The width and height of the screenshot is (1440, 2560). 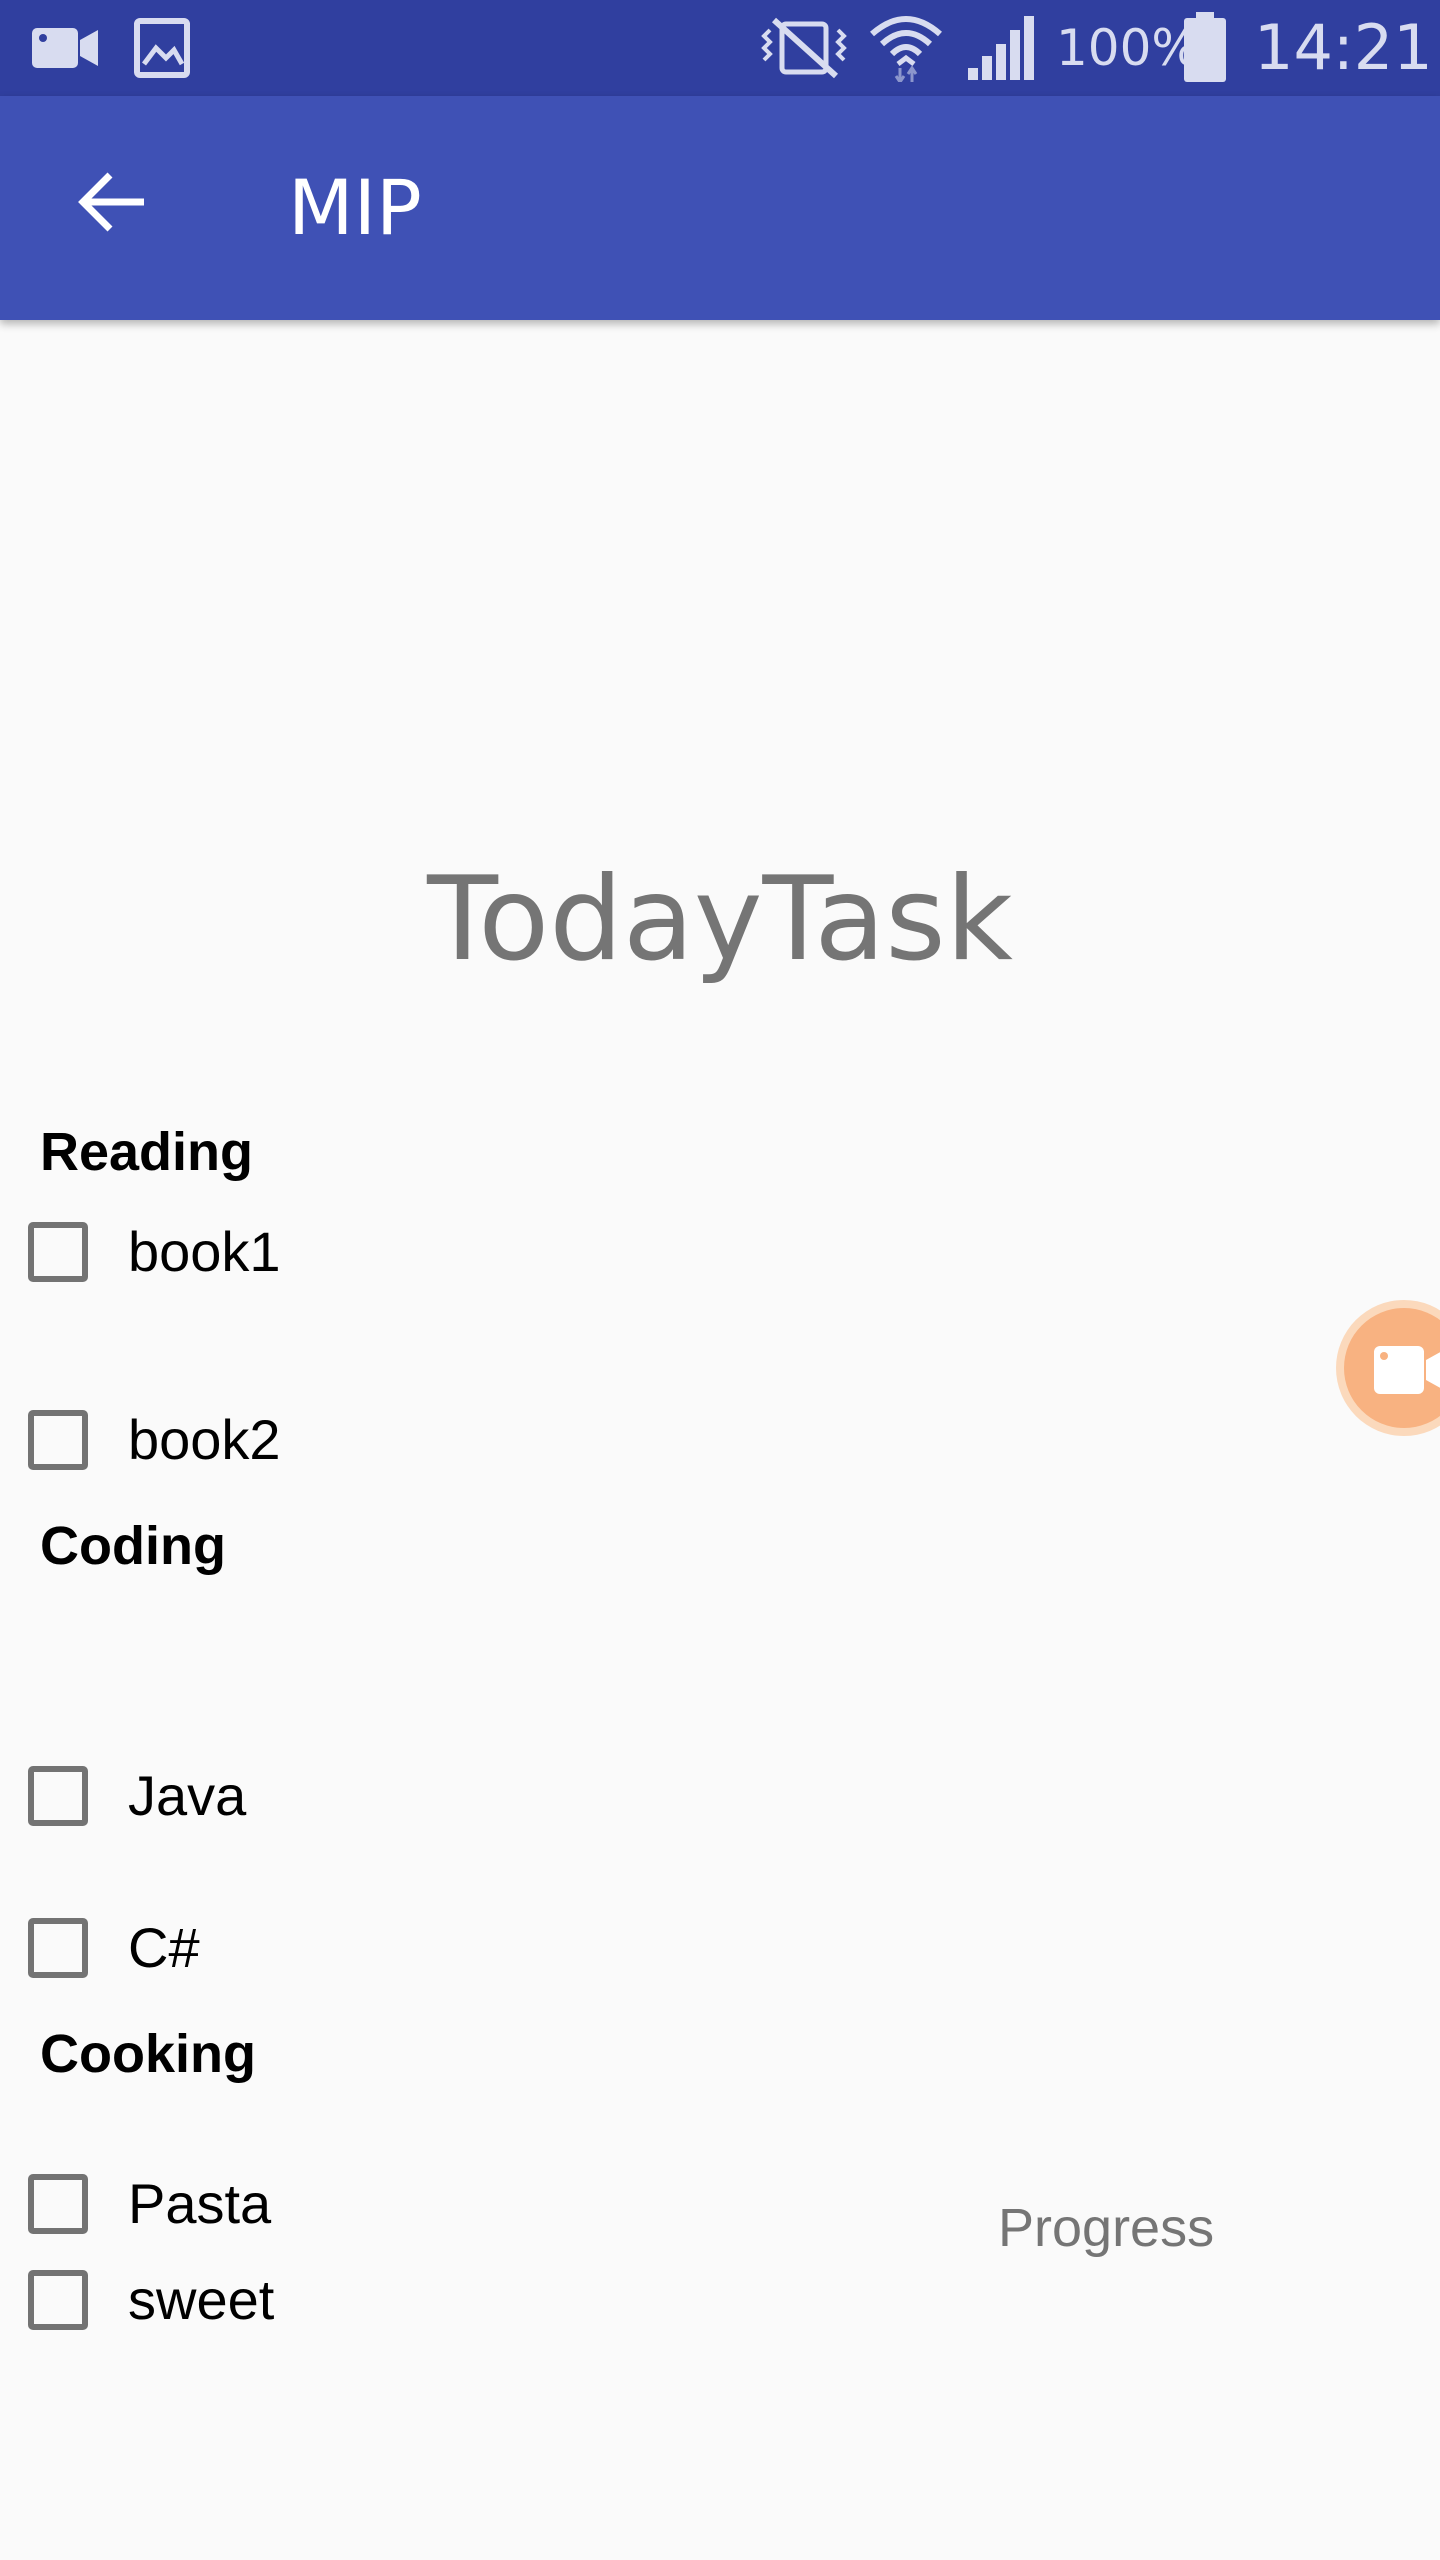 I want to click on status-bar: 100% 14:21, so click(x=720, y=48).